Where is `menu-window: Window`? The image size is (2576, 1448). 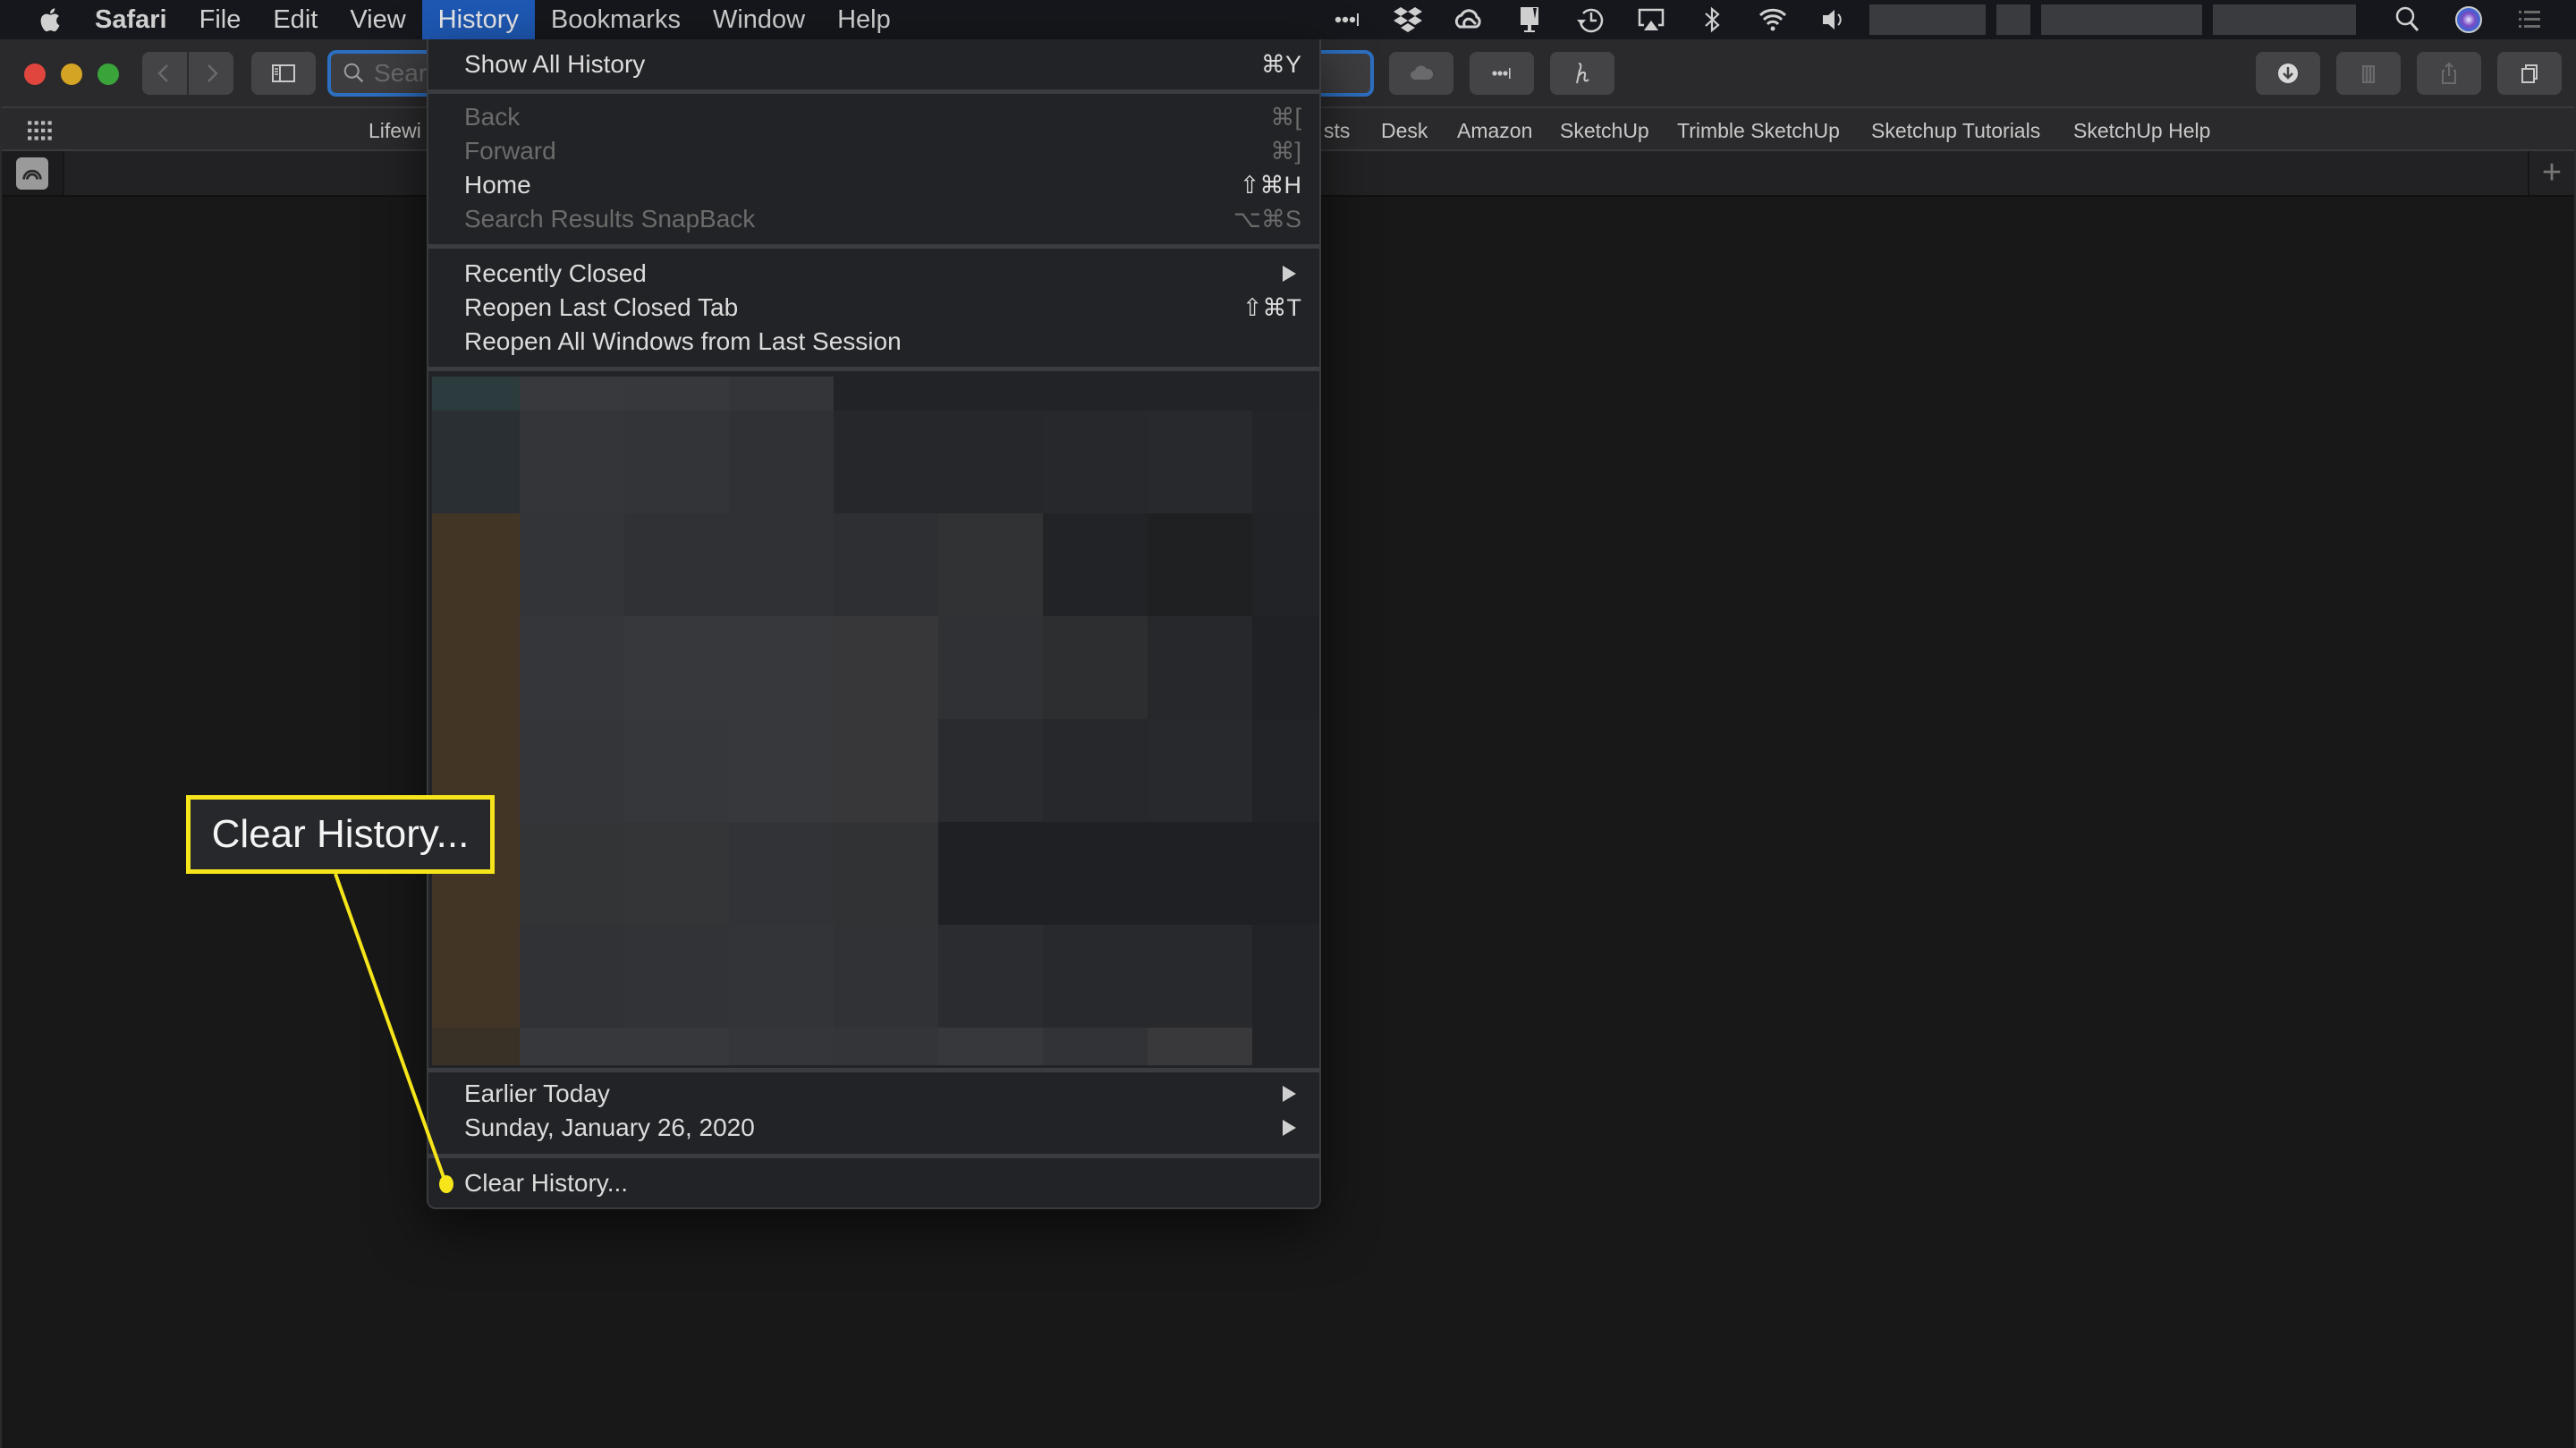
menu-window: Window is located at coordinates (759, 19).